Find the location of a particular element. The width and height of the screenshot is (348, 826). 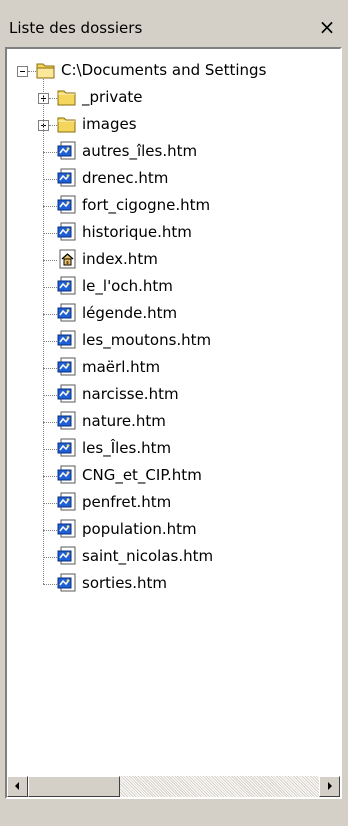

arrow-left-icon is located at coordinates (17, 786).